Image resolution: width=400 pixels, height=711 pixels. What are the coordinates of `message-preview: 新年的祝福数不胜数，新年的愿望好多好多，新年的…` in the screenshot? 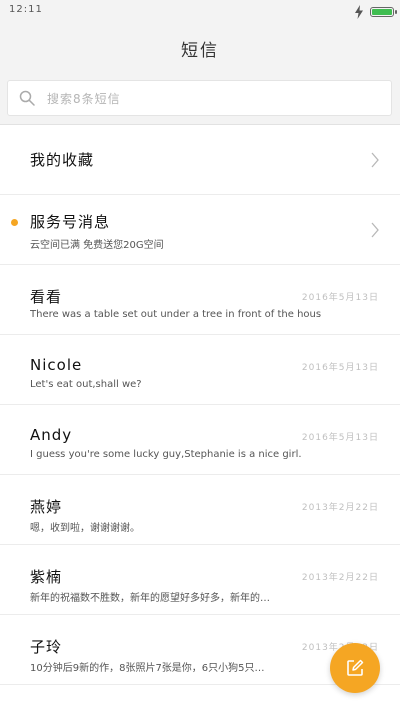 It's located at (150, 598).